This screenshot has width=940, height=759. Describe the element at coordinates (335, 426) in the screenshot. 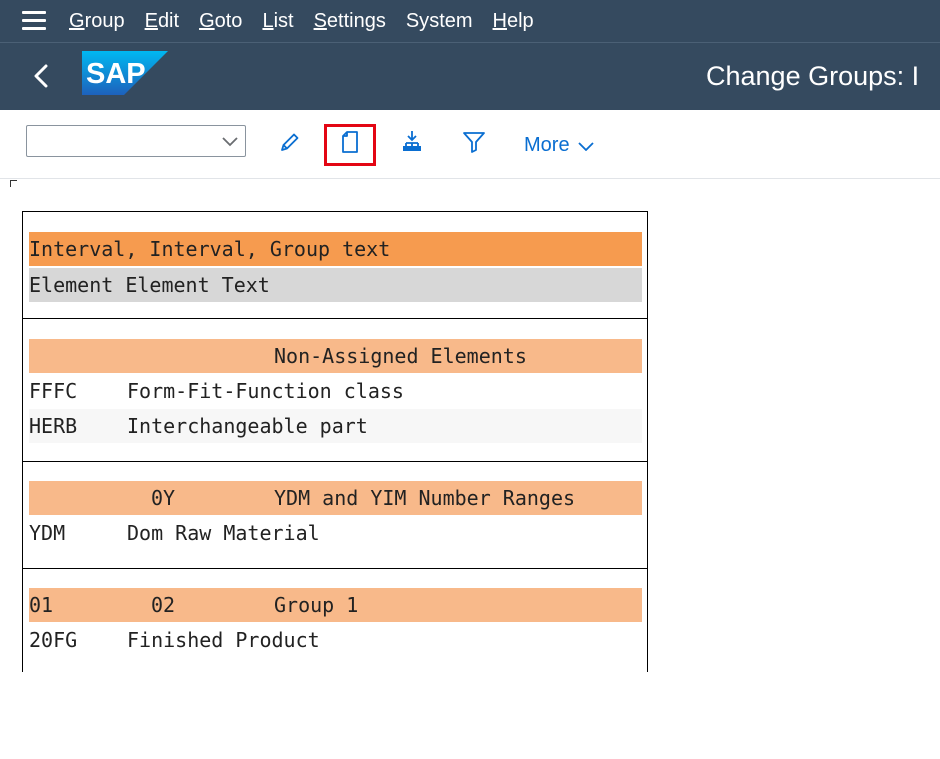

I see `list-item: HERB Interchangeable part` at that location.